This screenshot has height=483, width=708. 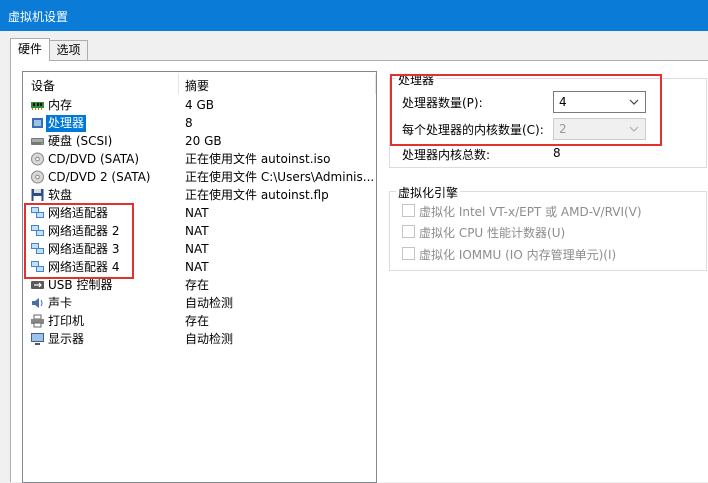 I want to click on device-name: 处理器, so click(x=66, y=123).